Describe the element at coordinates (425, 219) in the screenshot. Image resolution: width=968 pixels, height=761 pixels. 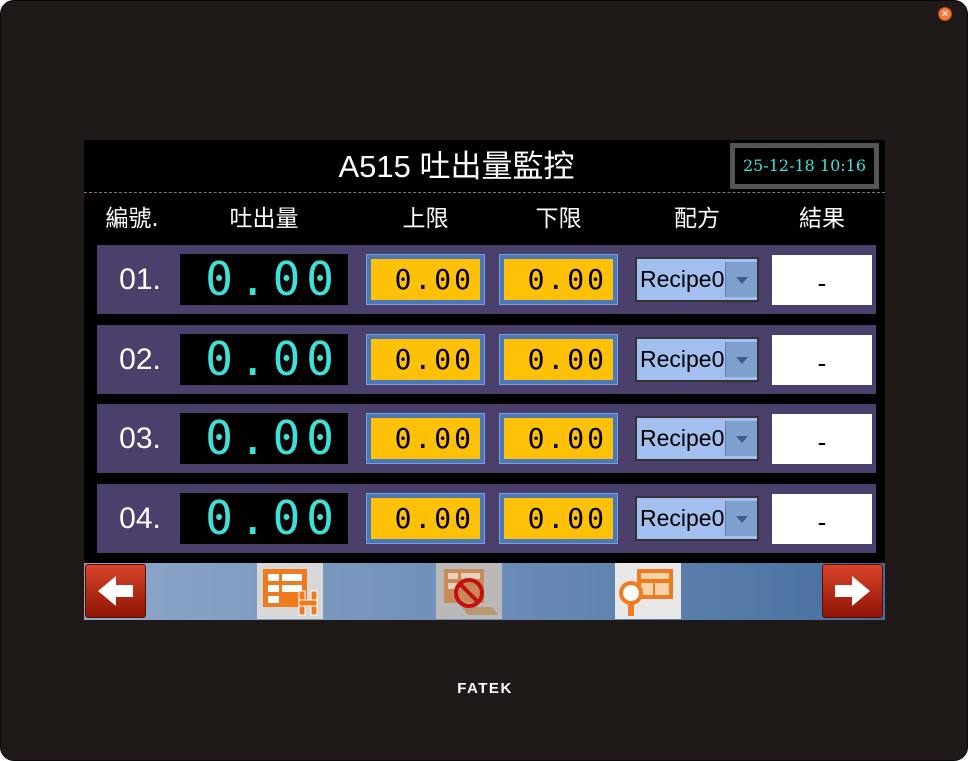
I see `header-upper-limit: 上限` at that location.